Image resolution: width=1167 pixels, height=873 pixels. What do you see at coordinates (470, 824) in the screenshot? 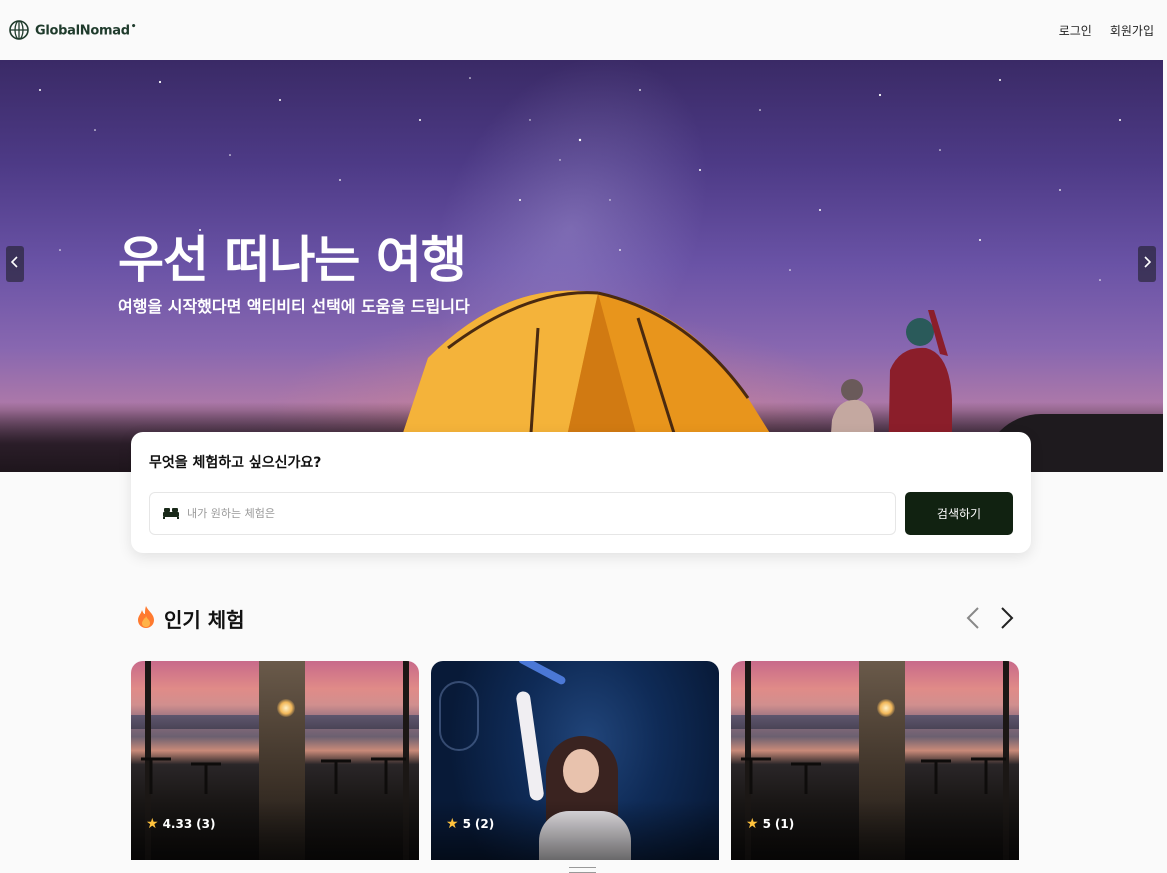
I see `card-rating: ★ 5 (2)` at bounding box center [470, 824].